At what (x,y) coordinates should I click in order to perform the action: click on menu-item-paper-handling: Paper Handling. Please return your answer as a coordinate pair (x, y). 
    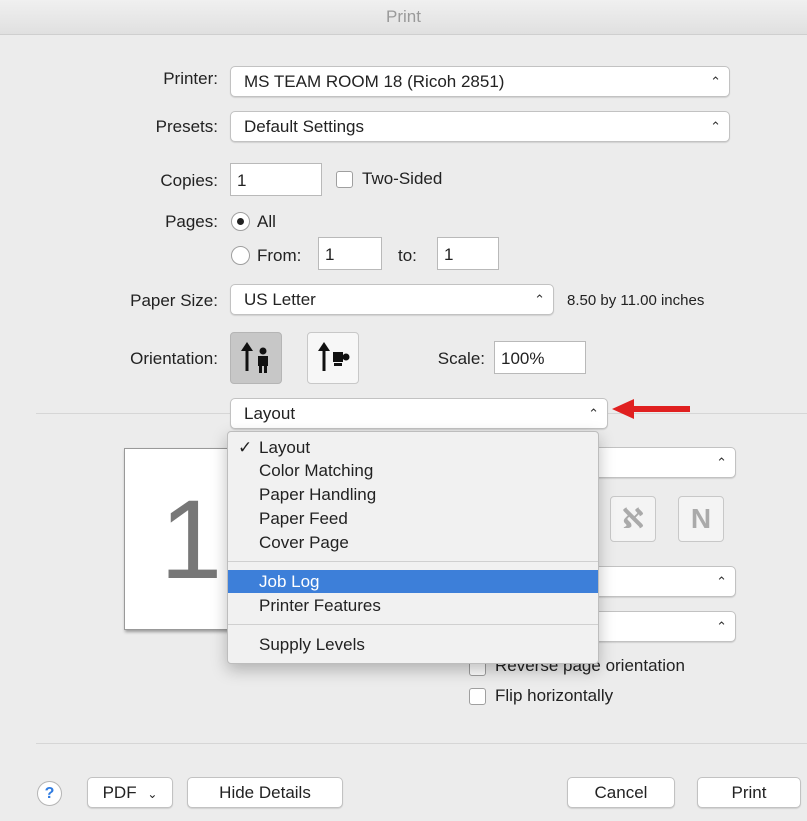
    Looking at the image, I should click on (413, 494).